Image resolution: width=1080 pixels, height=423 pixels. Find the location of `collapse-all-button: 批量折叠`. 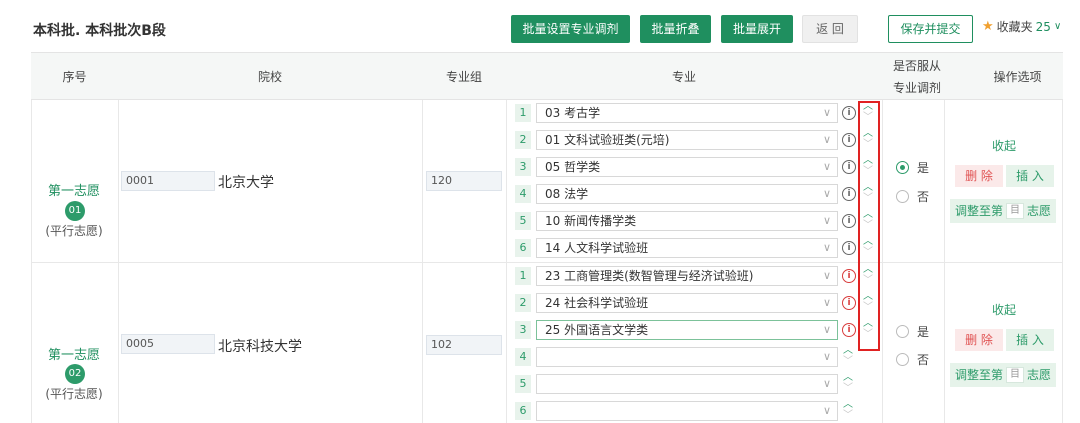

collapse-all-button: 批量折叠 is located at coordinates (675, 29).